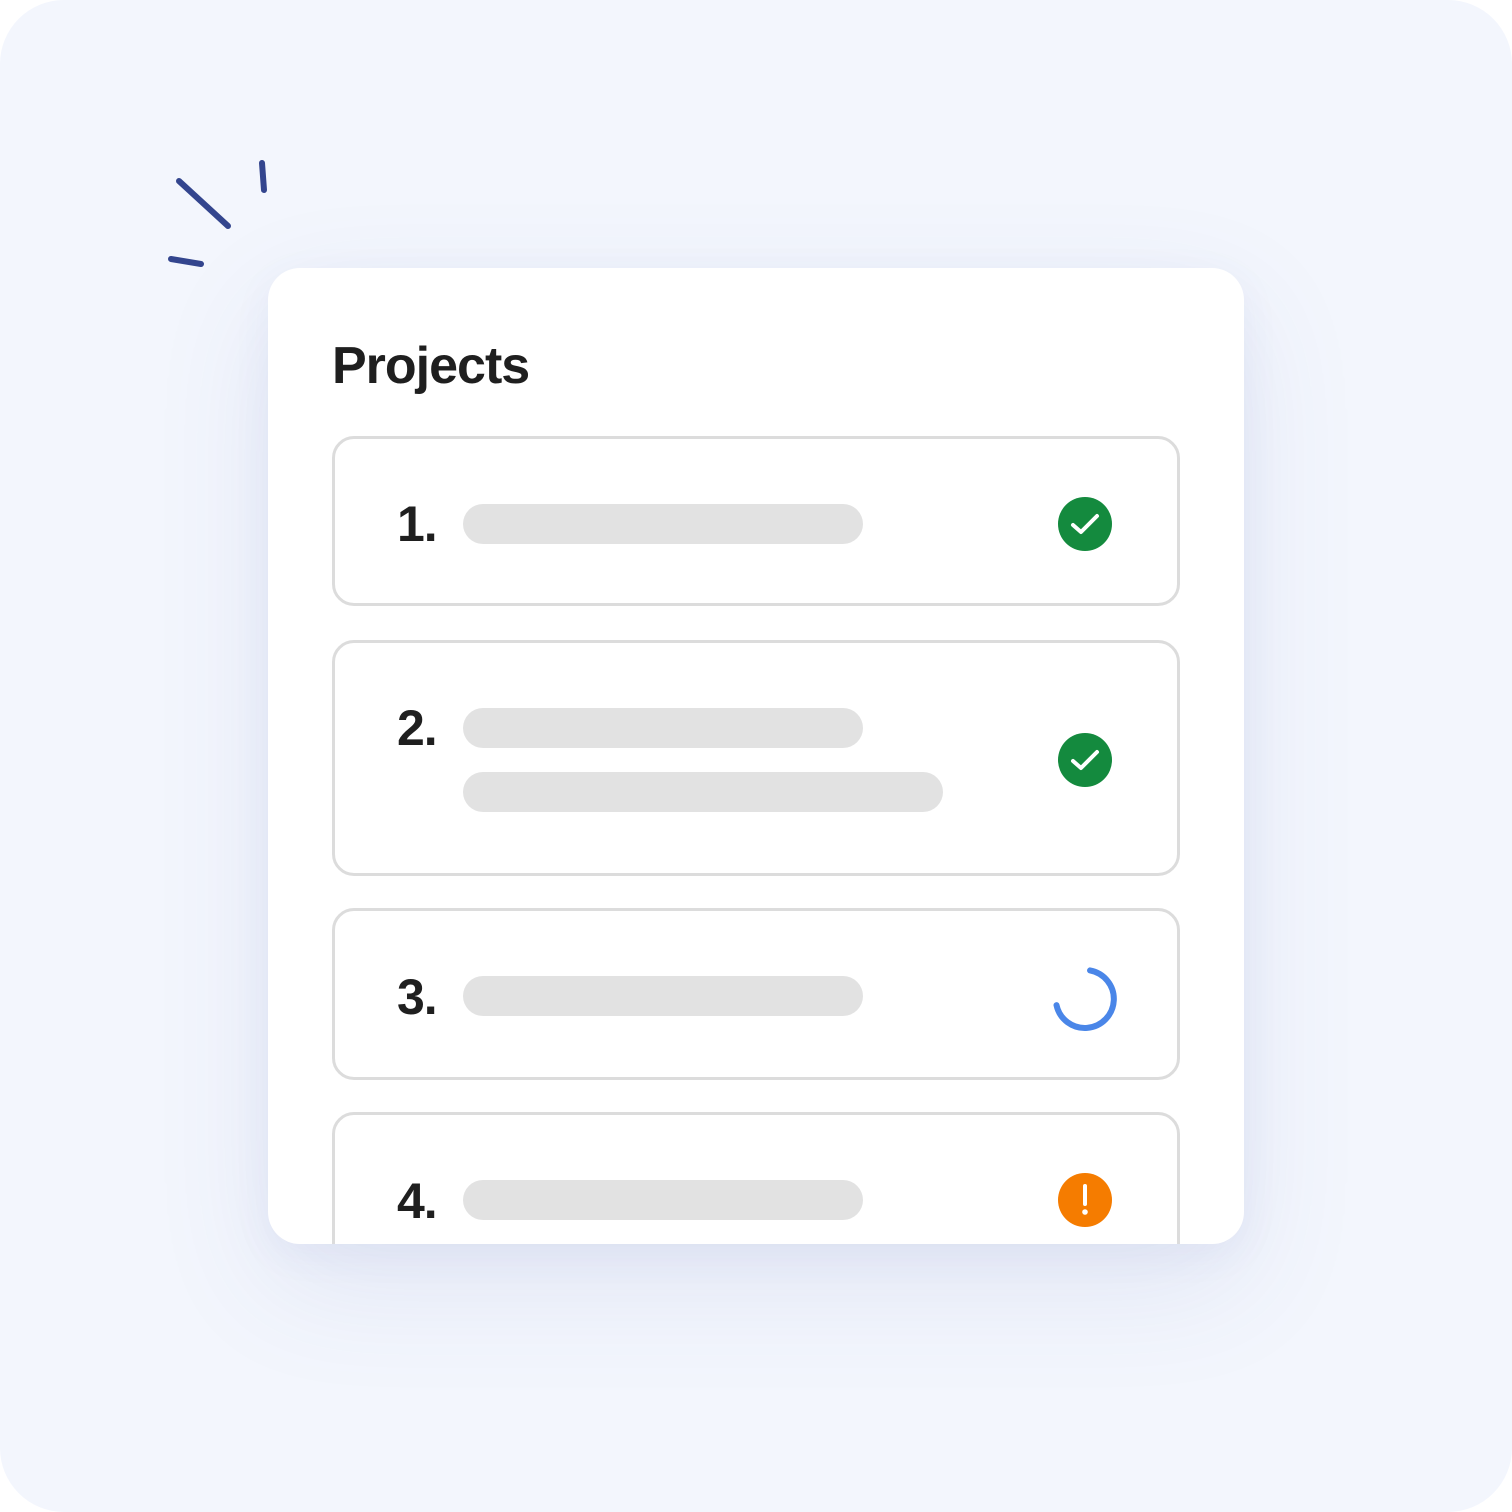 This screenshot has height=1512, width=1512. I want to click on project-number: 4., so click(417, 1201).